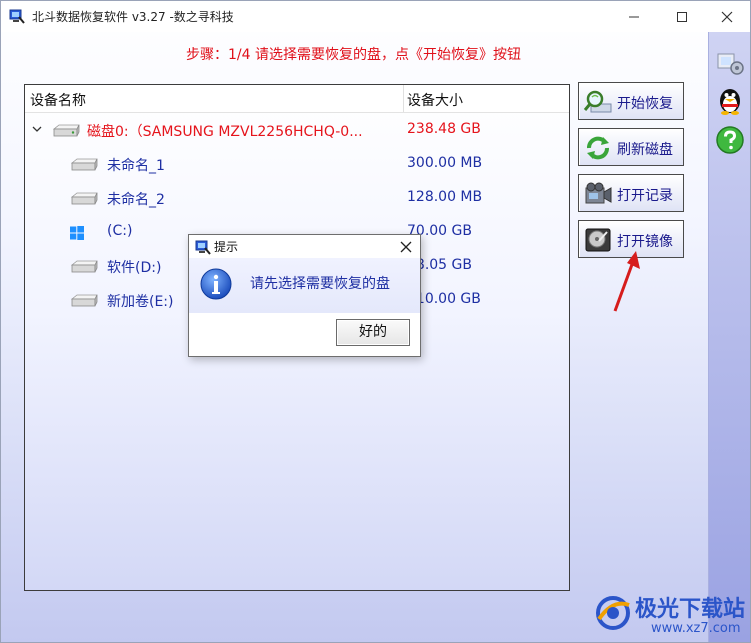  What do you see at coordinates (120, 231) in the screenshot?
I see `device-name: (C:)` at bounding box center [120, 231].